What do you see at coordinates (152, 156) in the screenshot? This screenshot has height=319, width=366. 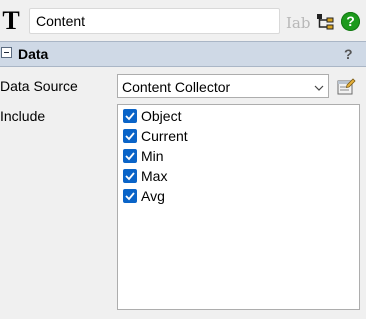 I see `include-item-label: Min` at bounding box center [152, 156].